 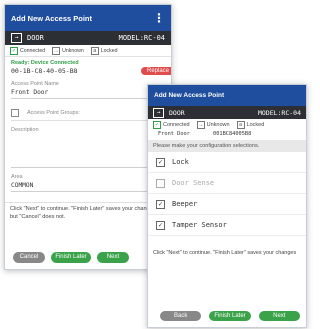 What do you see at coordinates (189, 95) in the screenshot?
I see `window2-title: Add New Access Point` at bounding box center [189, 95].